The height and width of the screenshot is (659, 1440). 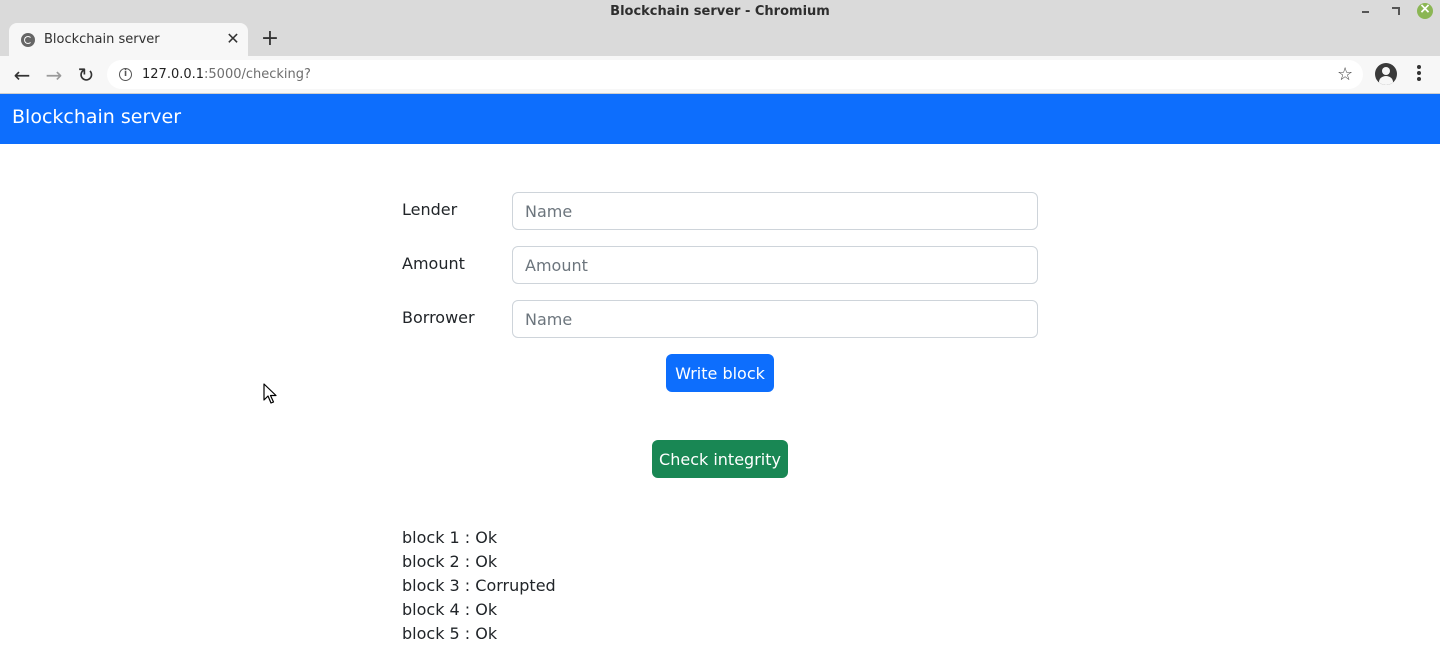 What do you see at coordinates (257, 74) in the screenshot?
I see `url-path: :5000/checking?` at bounding box center [257, 74].